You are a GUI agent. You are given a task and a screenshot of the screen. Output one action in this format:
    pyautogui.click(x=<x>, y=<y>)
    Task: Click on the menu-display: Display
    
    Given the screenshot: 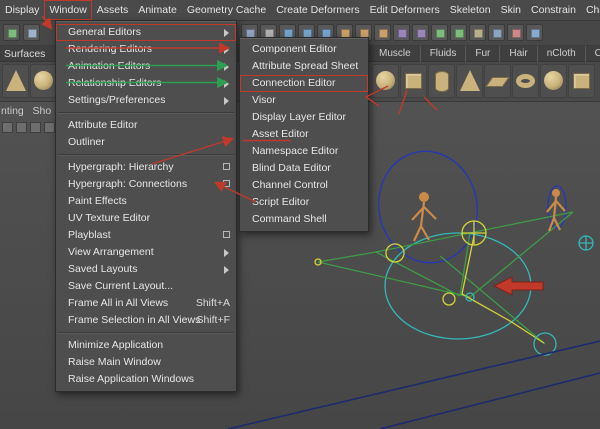 What is the action you would take?
    pyautogui.click(x=22, y=10)
    